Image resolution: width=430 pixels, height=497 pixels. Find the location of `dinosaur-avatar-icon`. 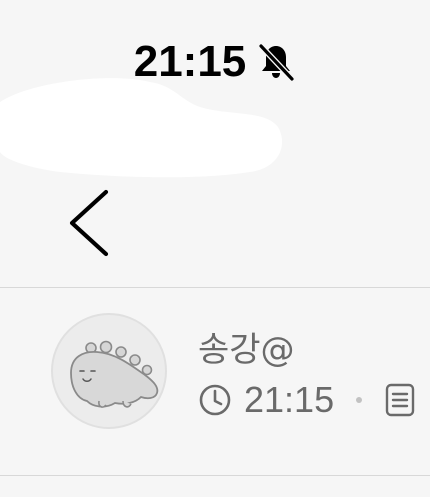

dinosaur-avatar-icon is located at coordinates (114, 374).